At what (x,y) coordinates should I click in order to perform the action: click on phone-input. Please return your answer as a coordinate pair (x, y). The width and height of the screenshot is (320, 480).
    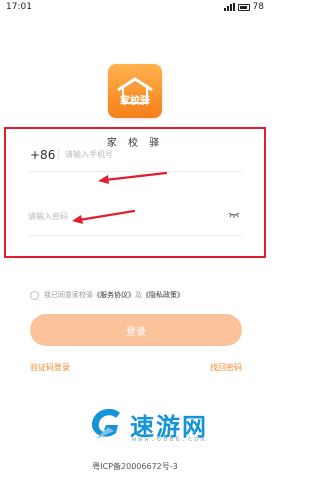
    Looking at the image, I should click on (140, 154).